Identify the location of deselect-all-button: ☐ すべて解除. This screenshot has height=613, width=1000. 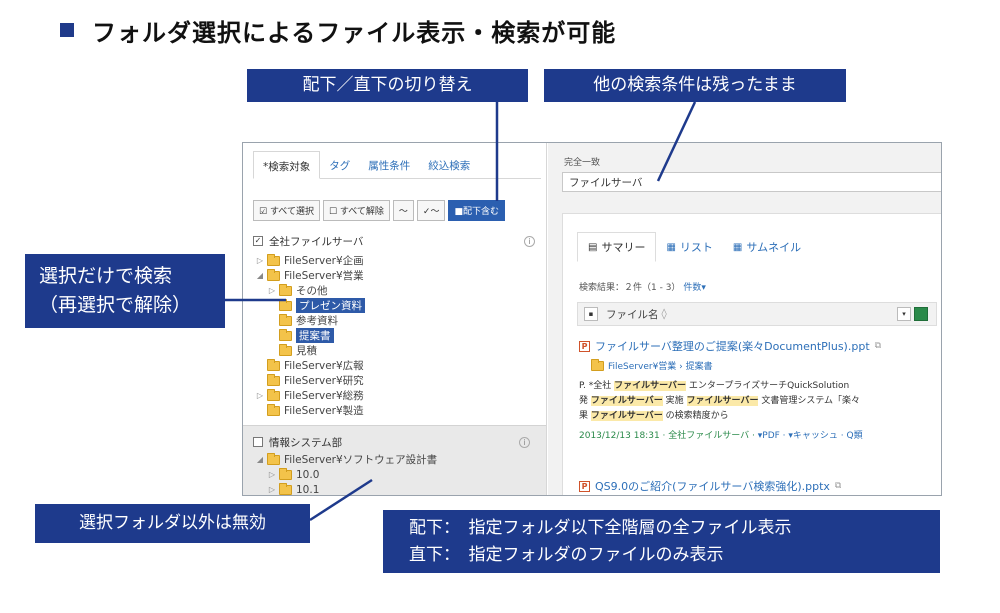
(356, 210).